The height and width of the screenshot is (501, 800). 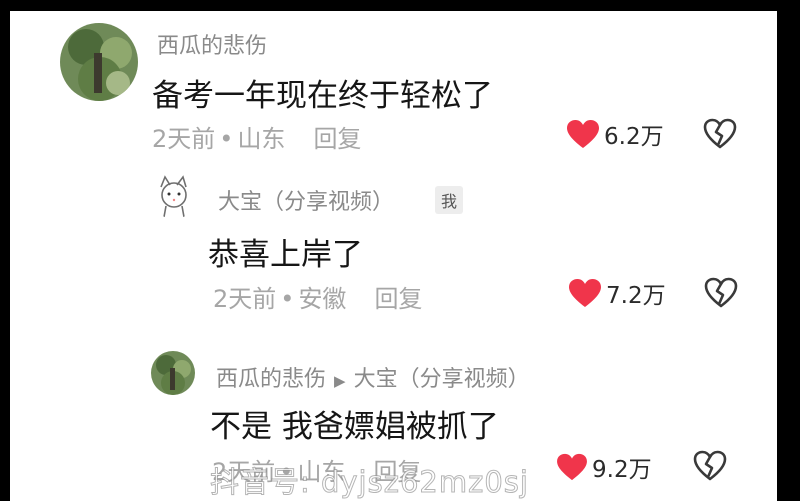 I want to click on comment-username-link: 西瓜的悲伤, so click(x=271, y=379).